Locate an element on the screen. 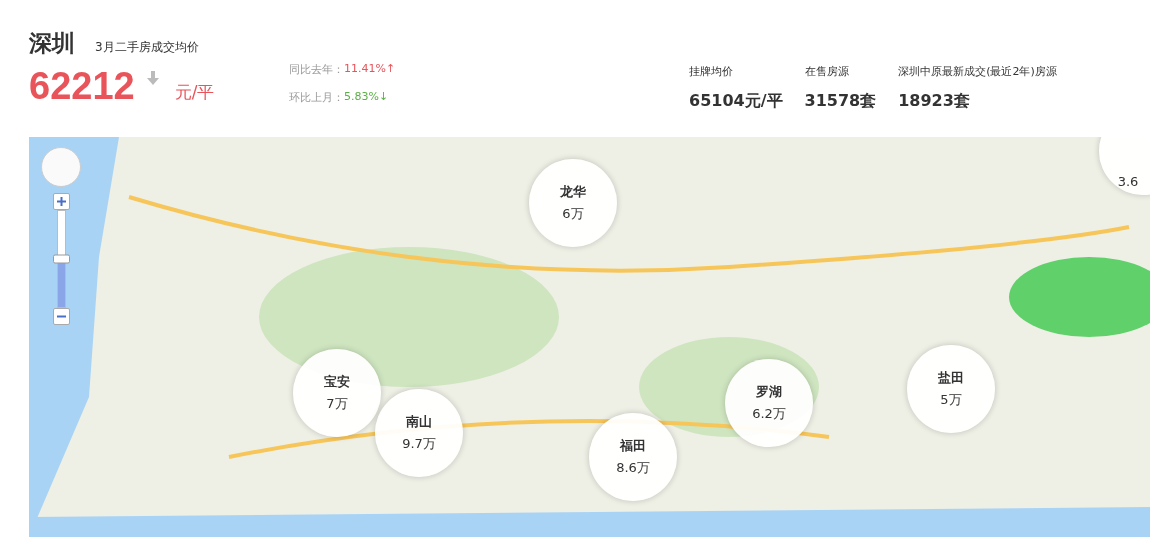  district-price: 6.2万 is located at coordinates (769, 414).